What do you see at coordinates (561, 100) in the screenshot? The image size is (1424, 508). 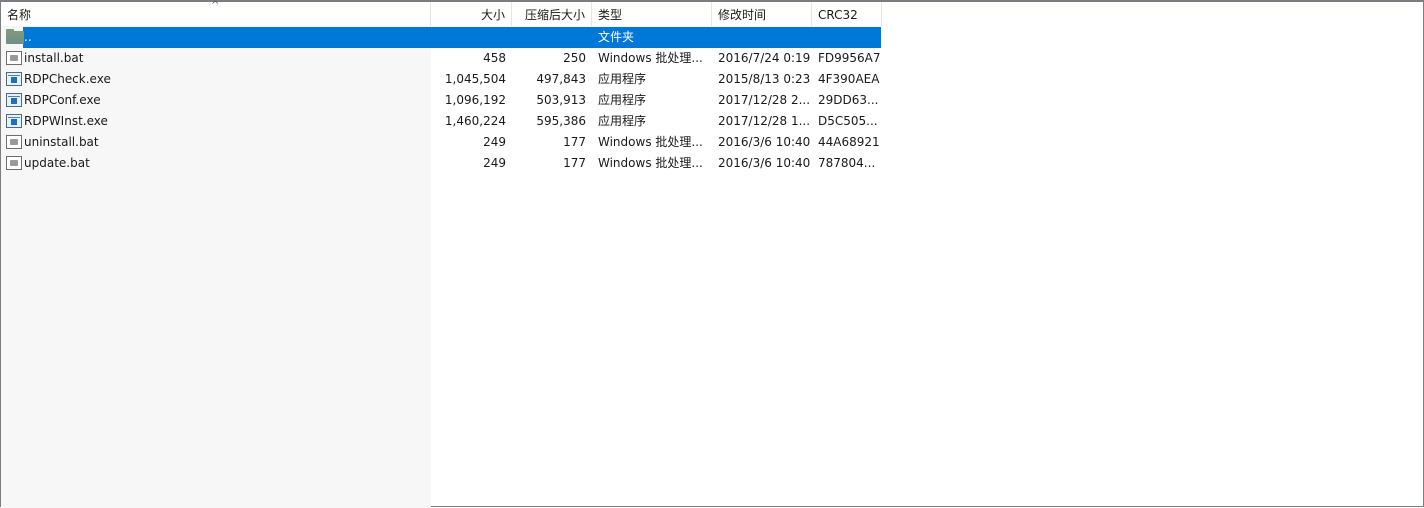 I see `file-packed-size: 503,913` at bounding box center [561, 100].